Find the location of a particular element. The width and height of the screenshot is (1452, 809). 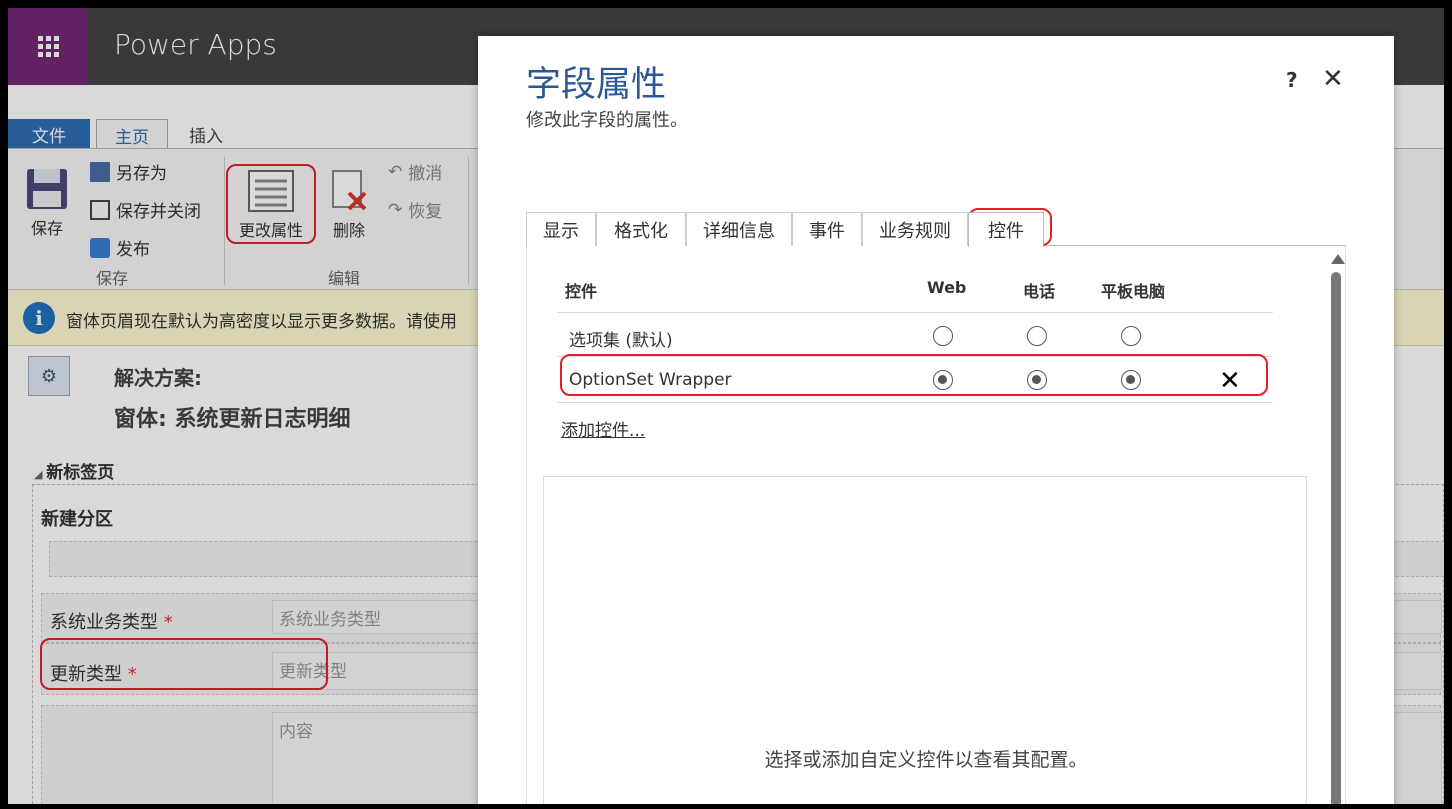

radio-phone-wrapper is located at coordinates (1037, 380).